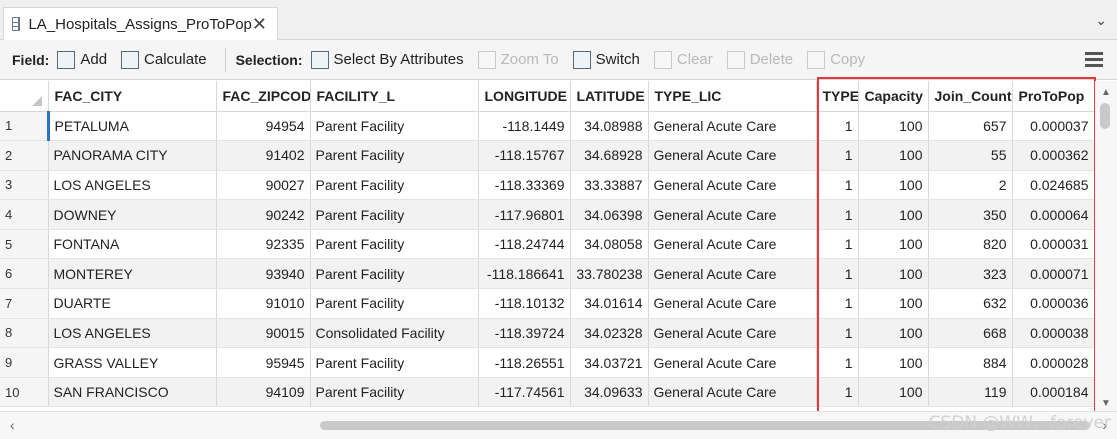 This screenshot has width=1117, height=439. I want to click on cell-protopop: 0.000038, so click(1053, 333).